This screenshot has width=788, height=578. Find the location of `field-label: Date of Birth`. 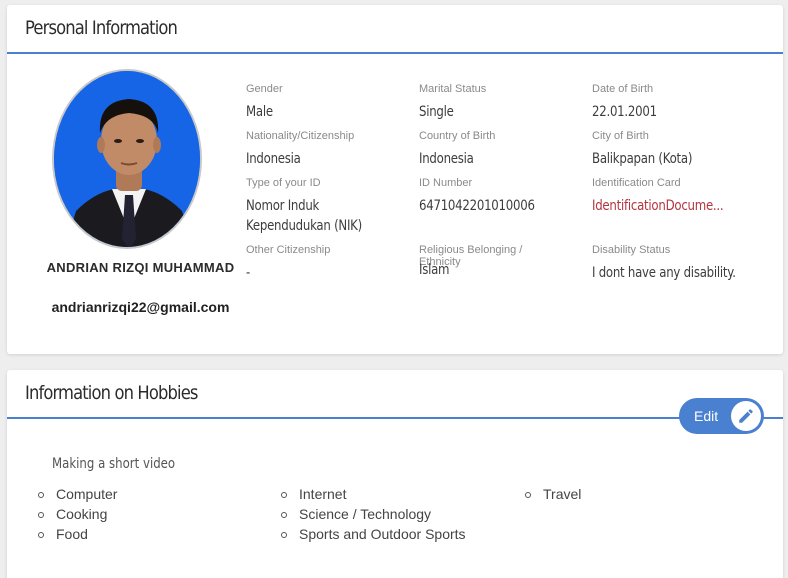

field-label: Date of Birth is located at coordinates (623, 89).